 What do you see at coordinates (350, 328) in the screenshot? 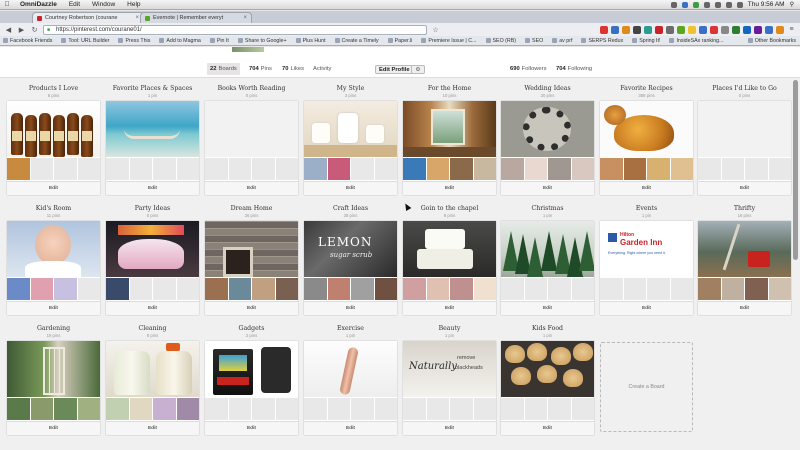
I see `board-title: Exercise` at bounding box center [350, 328].